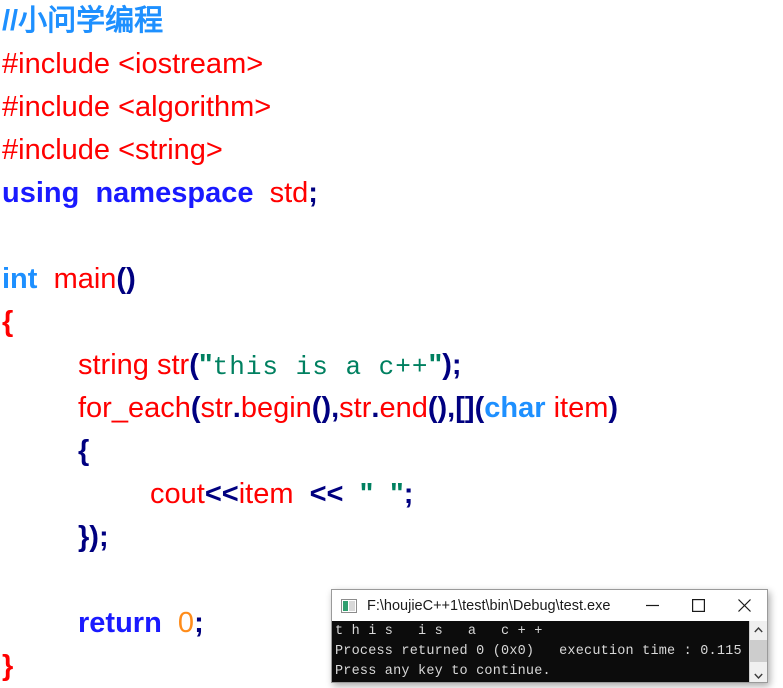  What do you see at coordinates (93, 537) in the screenshot?
I see `code-token: });` at bounding box center [93, 537].